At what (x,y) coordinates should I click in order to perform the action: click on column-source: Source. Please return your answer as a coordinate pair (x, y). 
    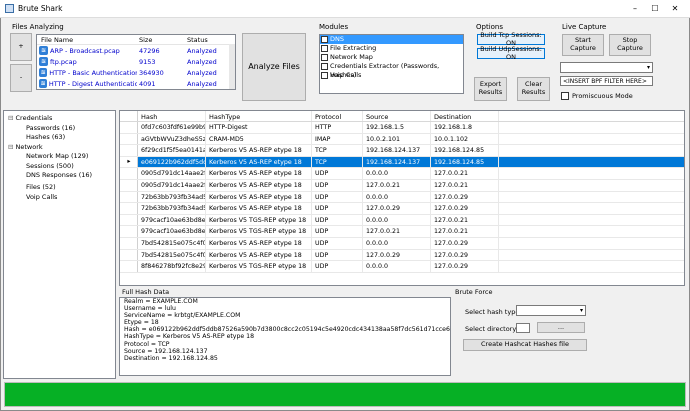
    Looking at the image, I should click on (397, 116).